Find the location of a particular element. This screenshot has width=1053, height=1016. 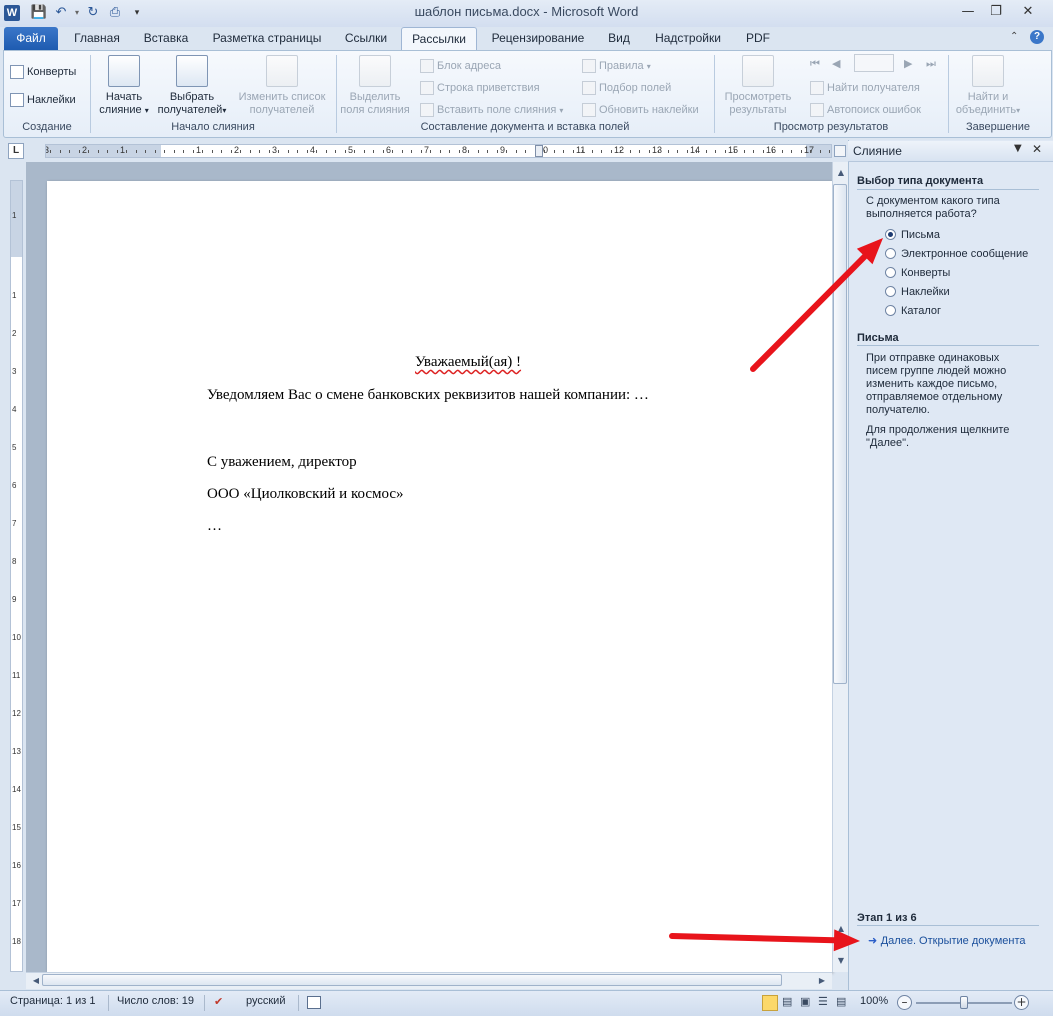

recipients-icon is located at coordinates (192, 71).